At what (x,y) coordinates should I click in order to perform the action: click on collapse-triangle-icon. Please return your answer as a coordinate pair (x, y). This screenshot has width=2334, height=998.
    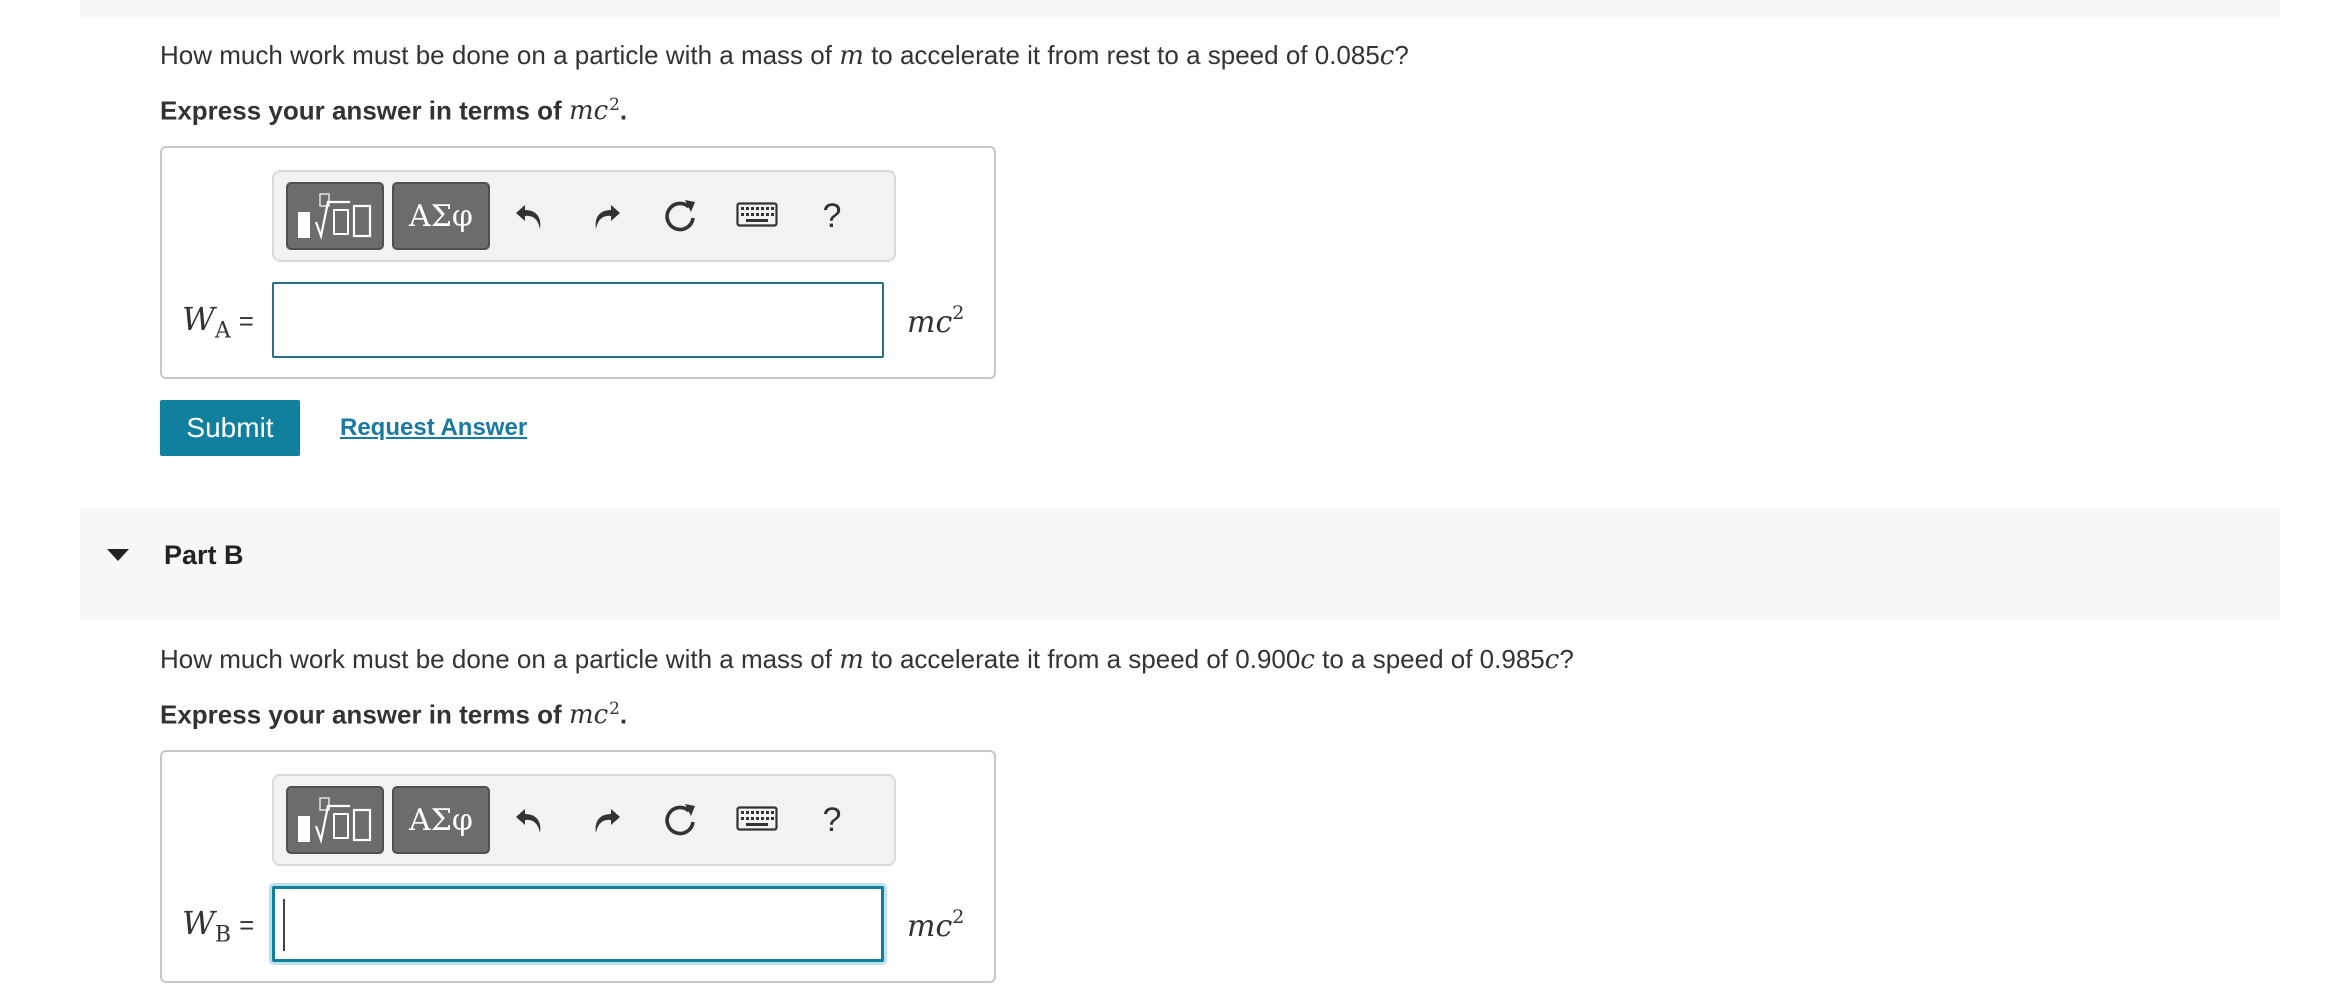
    Looking at the image, I should click on (118, 555).